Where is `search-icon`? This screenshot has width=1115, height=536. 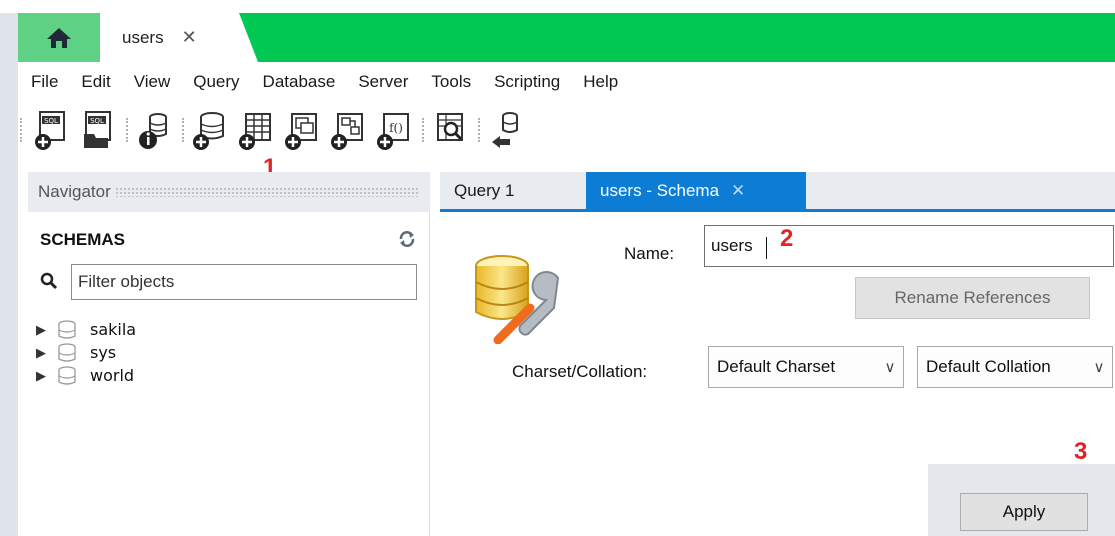
search-icon is located at coordinates (49, 281).